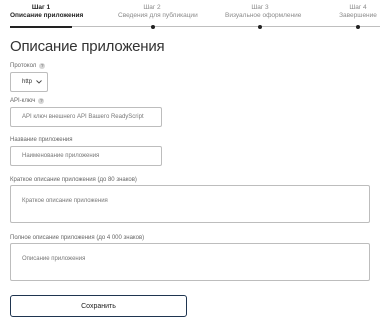 The image size is (380, 320). I want to click on short-description-field: Краткое описание приложения, so click(190, 204).